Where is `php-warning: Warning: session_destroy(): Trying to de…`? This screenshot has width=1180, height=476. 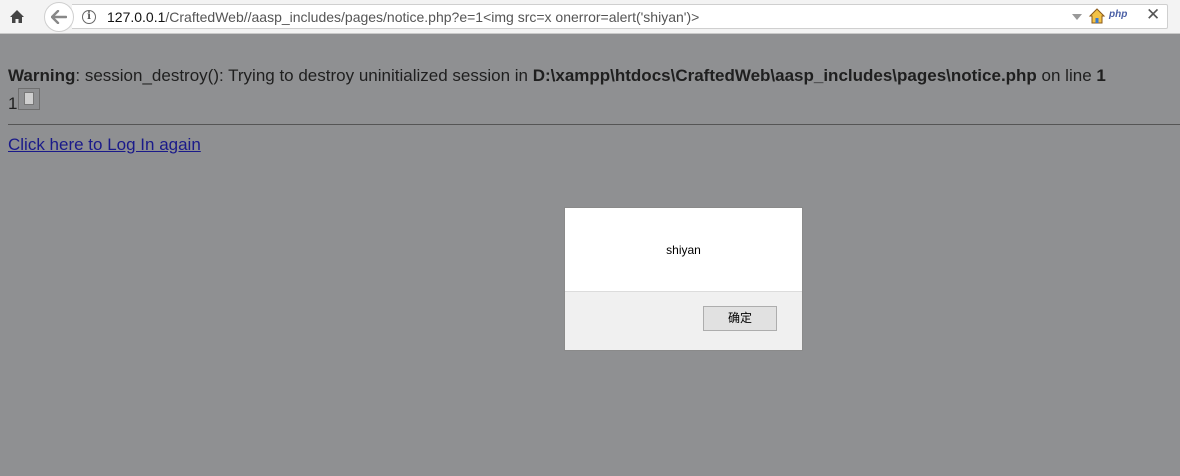
php-warning: Warning: session_destroy(): Trying to de… is located at coordinates (557, 76).